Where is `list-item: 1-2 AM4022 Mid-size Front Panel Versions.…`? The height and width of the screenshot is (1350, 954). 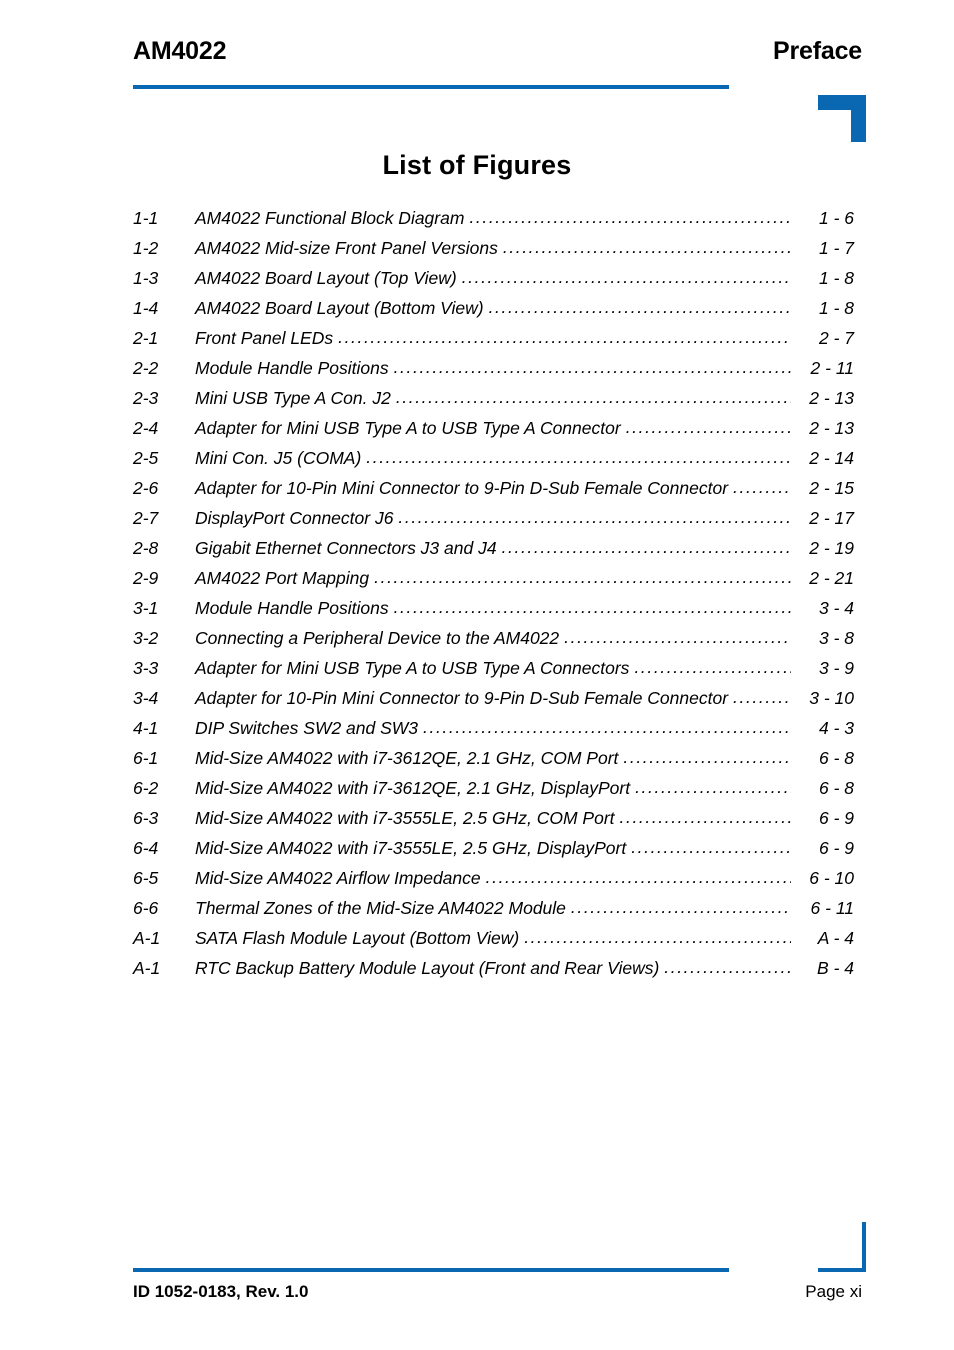
list-item: 1-2 AM4022 Mid-size Front Panel Versions.… is located at coordinates (493, 248).